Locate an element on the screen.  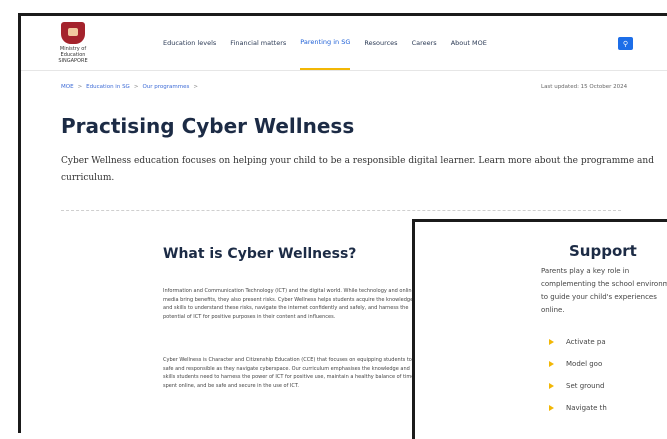
list-item-text: Model goo is located at coordinates (584, 364).